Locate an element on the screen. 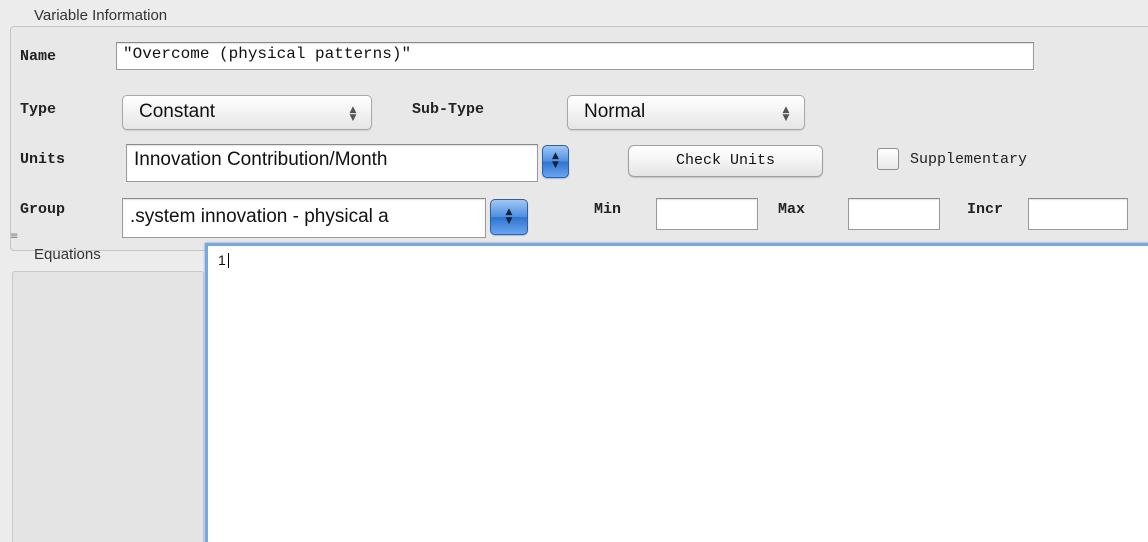 The image size is (1148, 542). units-stepper-button: ▲ ▼ is located at coordinates (555, 161).